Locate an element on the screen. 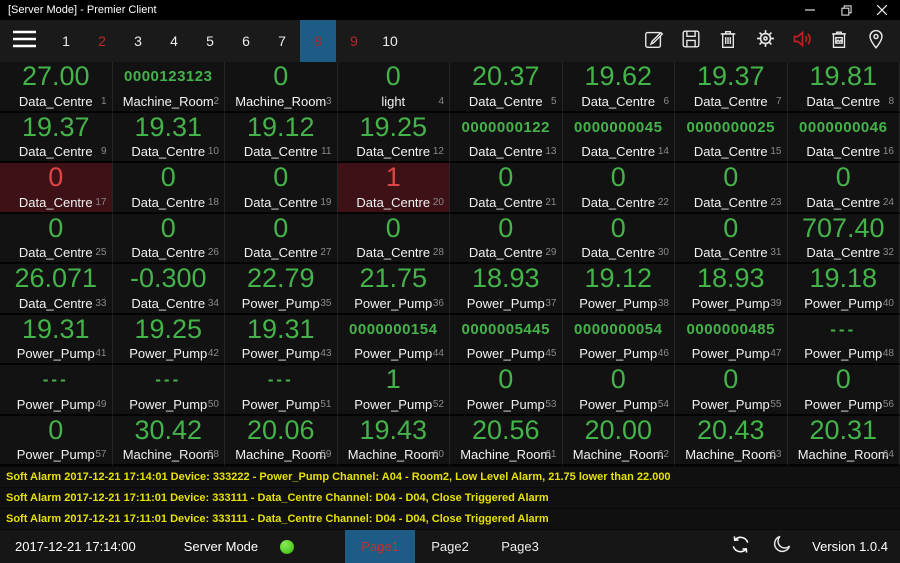 The image size is (900, 563). grid-cell-1: 27.00 Data_Centre 1 is located at coordinates (56, 87).